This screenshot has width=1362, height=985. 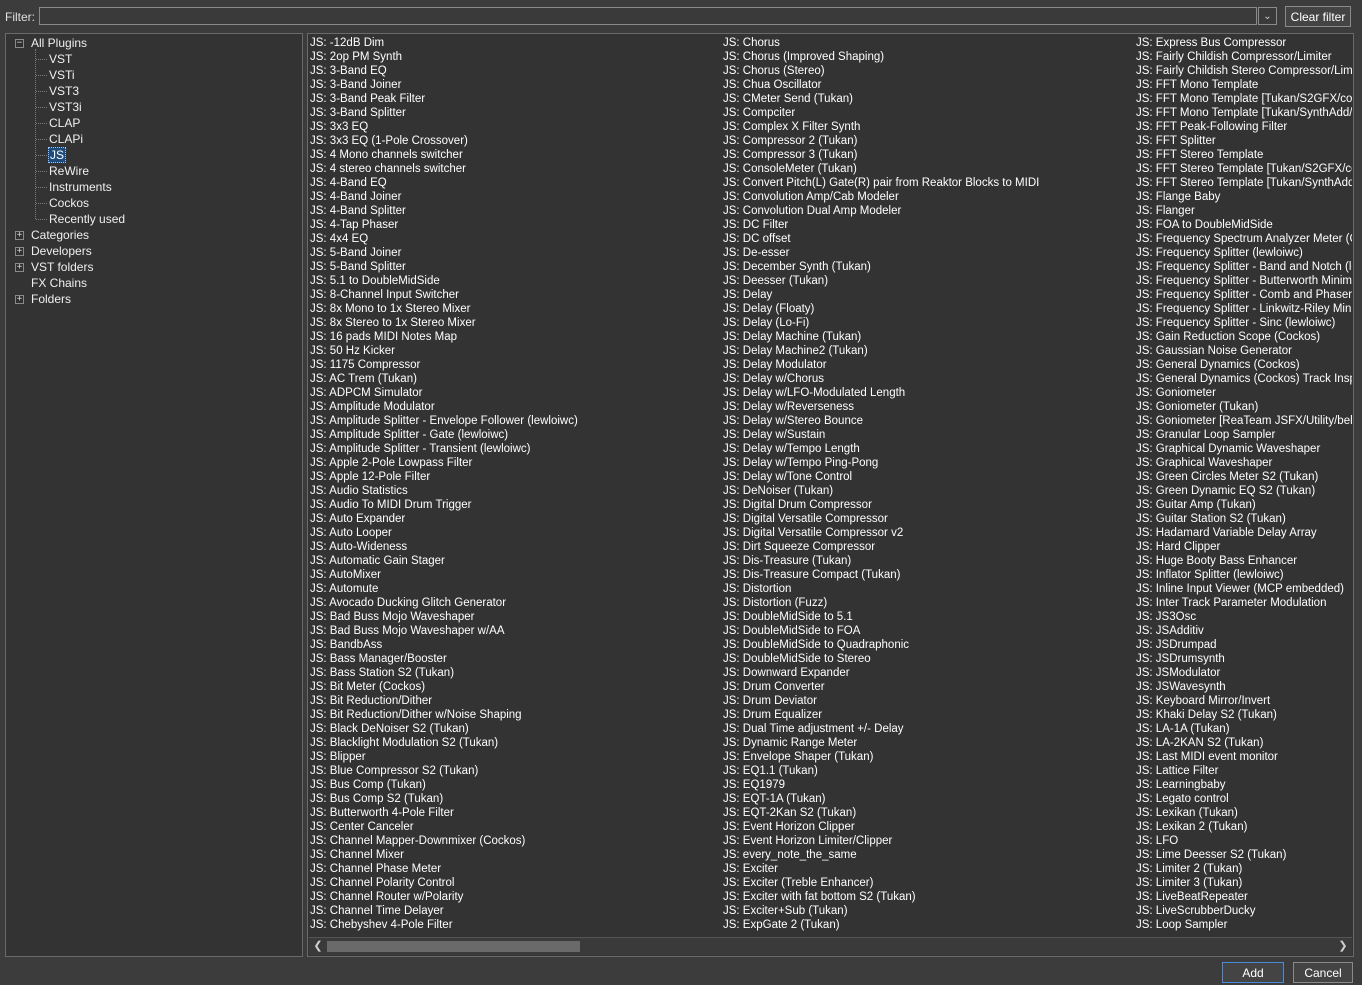 What do you see at coordinates (516, 533) in the screenshot?
I see `plugin-list-item: JS: Auto Looper` at bounding box center [516, 533].